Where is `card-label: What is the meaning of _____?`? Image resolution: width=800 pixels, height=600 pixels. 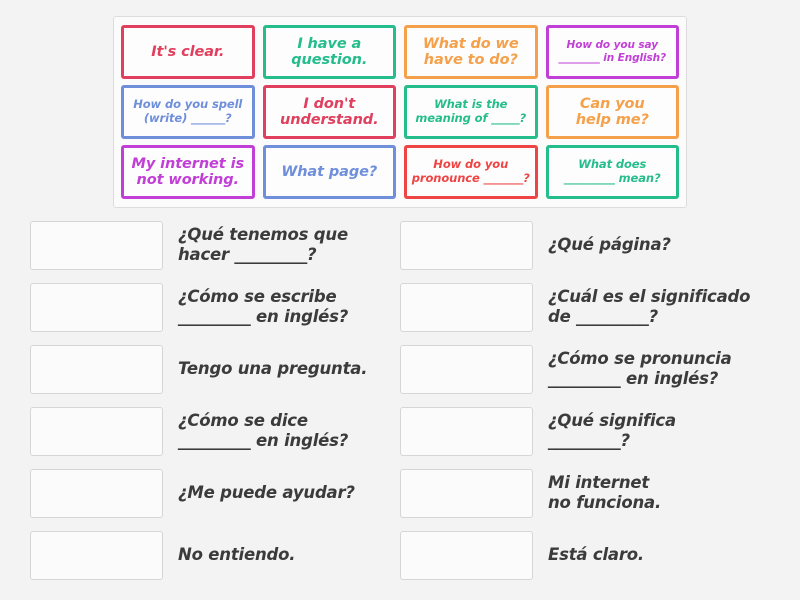 card-label: What is the meaning of _____? is located at coordinates (470, 111).